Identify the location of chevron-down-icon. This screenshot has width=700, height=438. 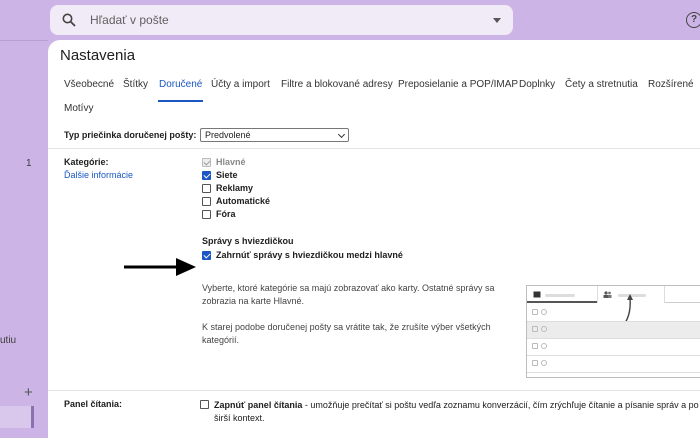
(341, 134).